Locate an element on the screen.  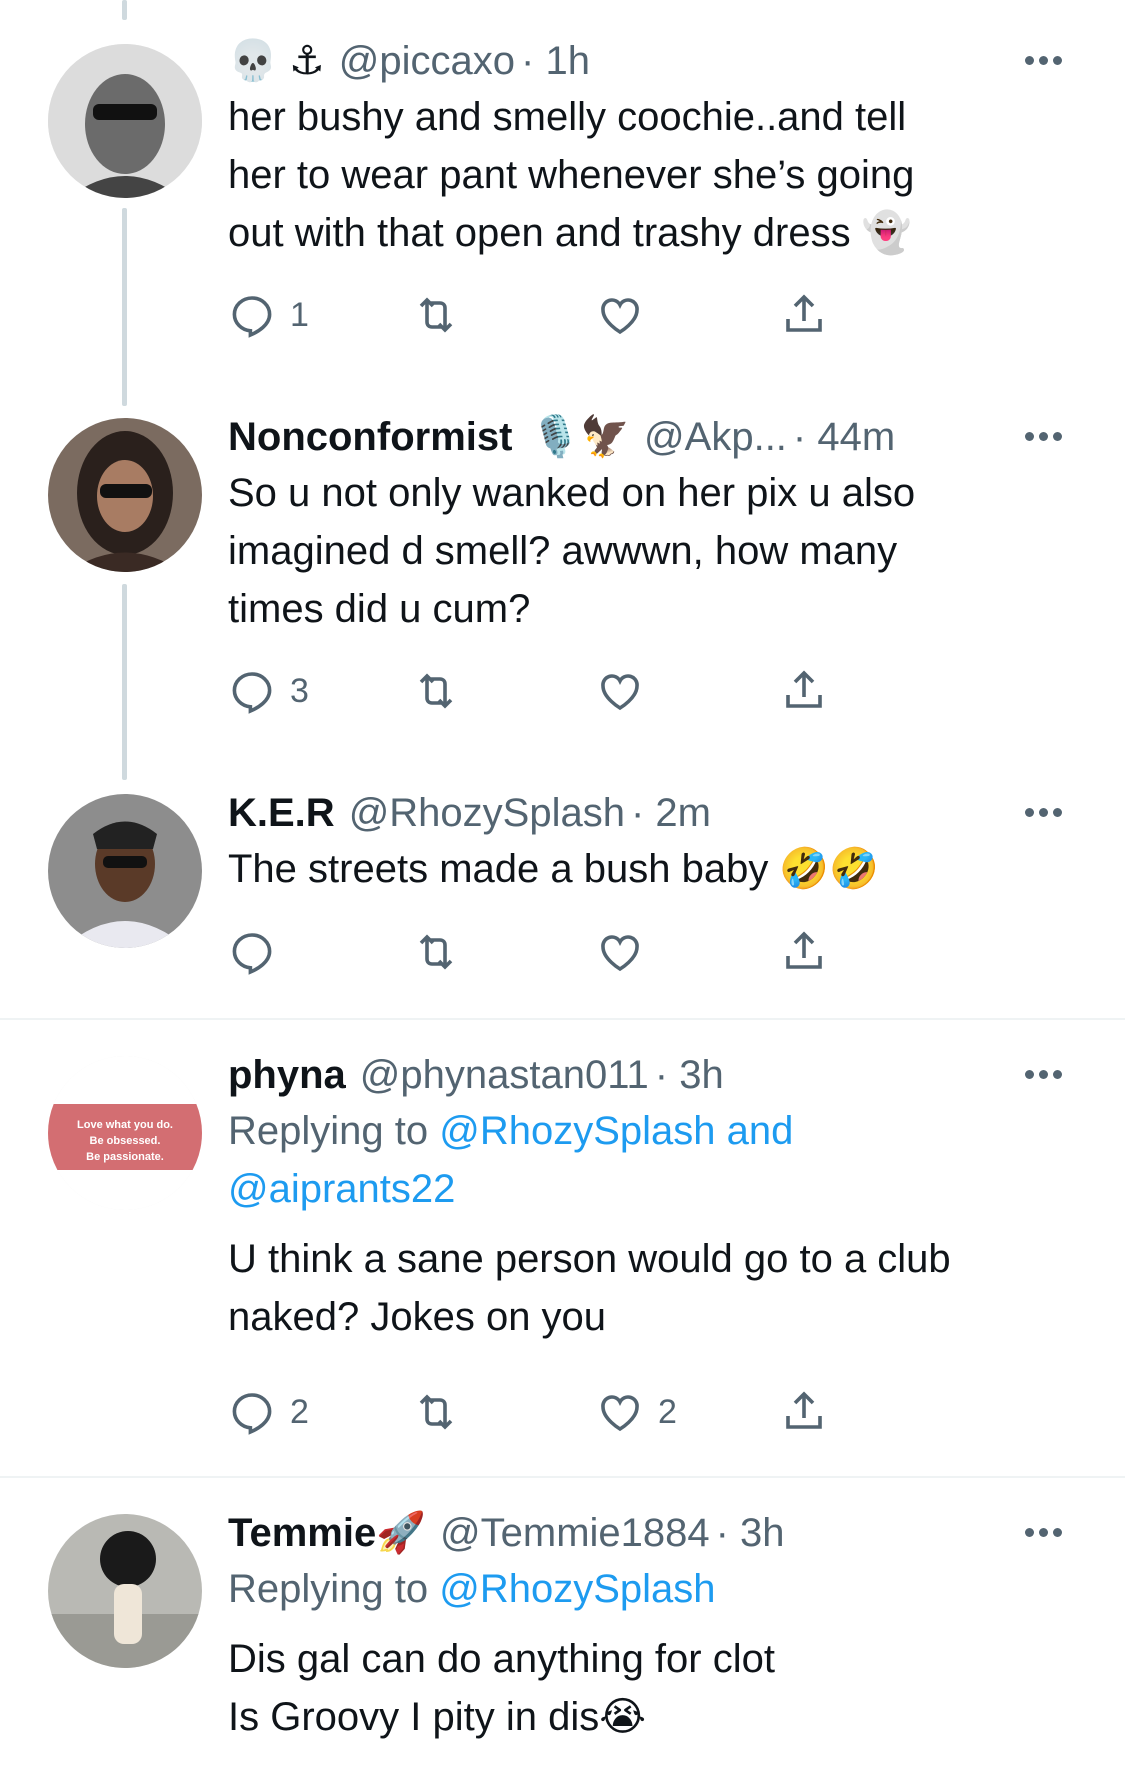
tweet-actions: 3 is located at coordinates (588, 692).